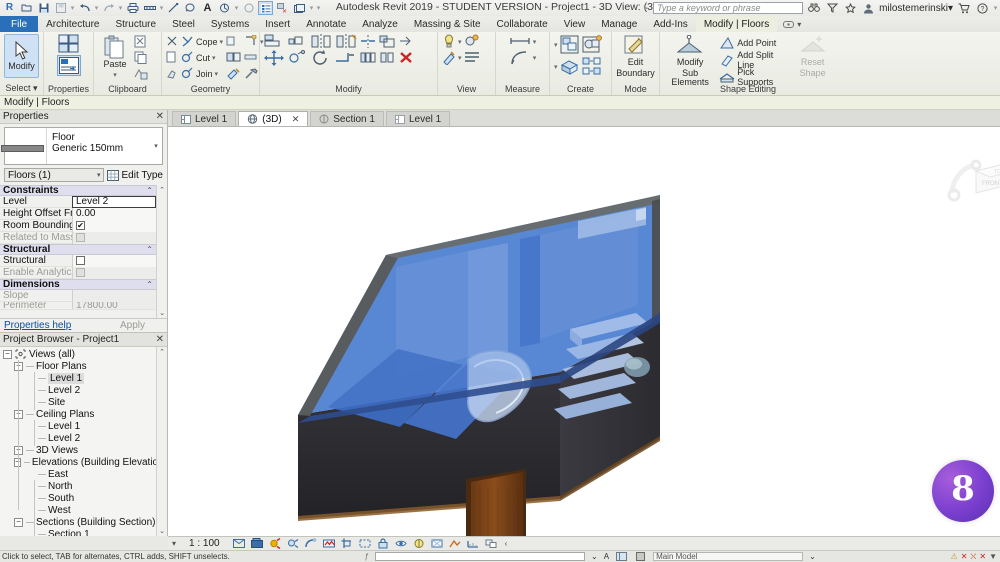 Image resolution: width=1000 pixels, height=562 pixels. Describe the element at coordinates (329, 544) in the screenshot. I see `rendering-icon` at that location.